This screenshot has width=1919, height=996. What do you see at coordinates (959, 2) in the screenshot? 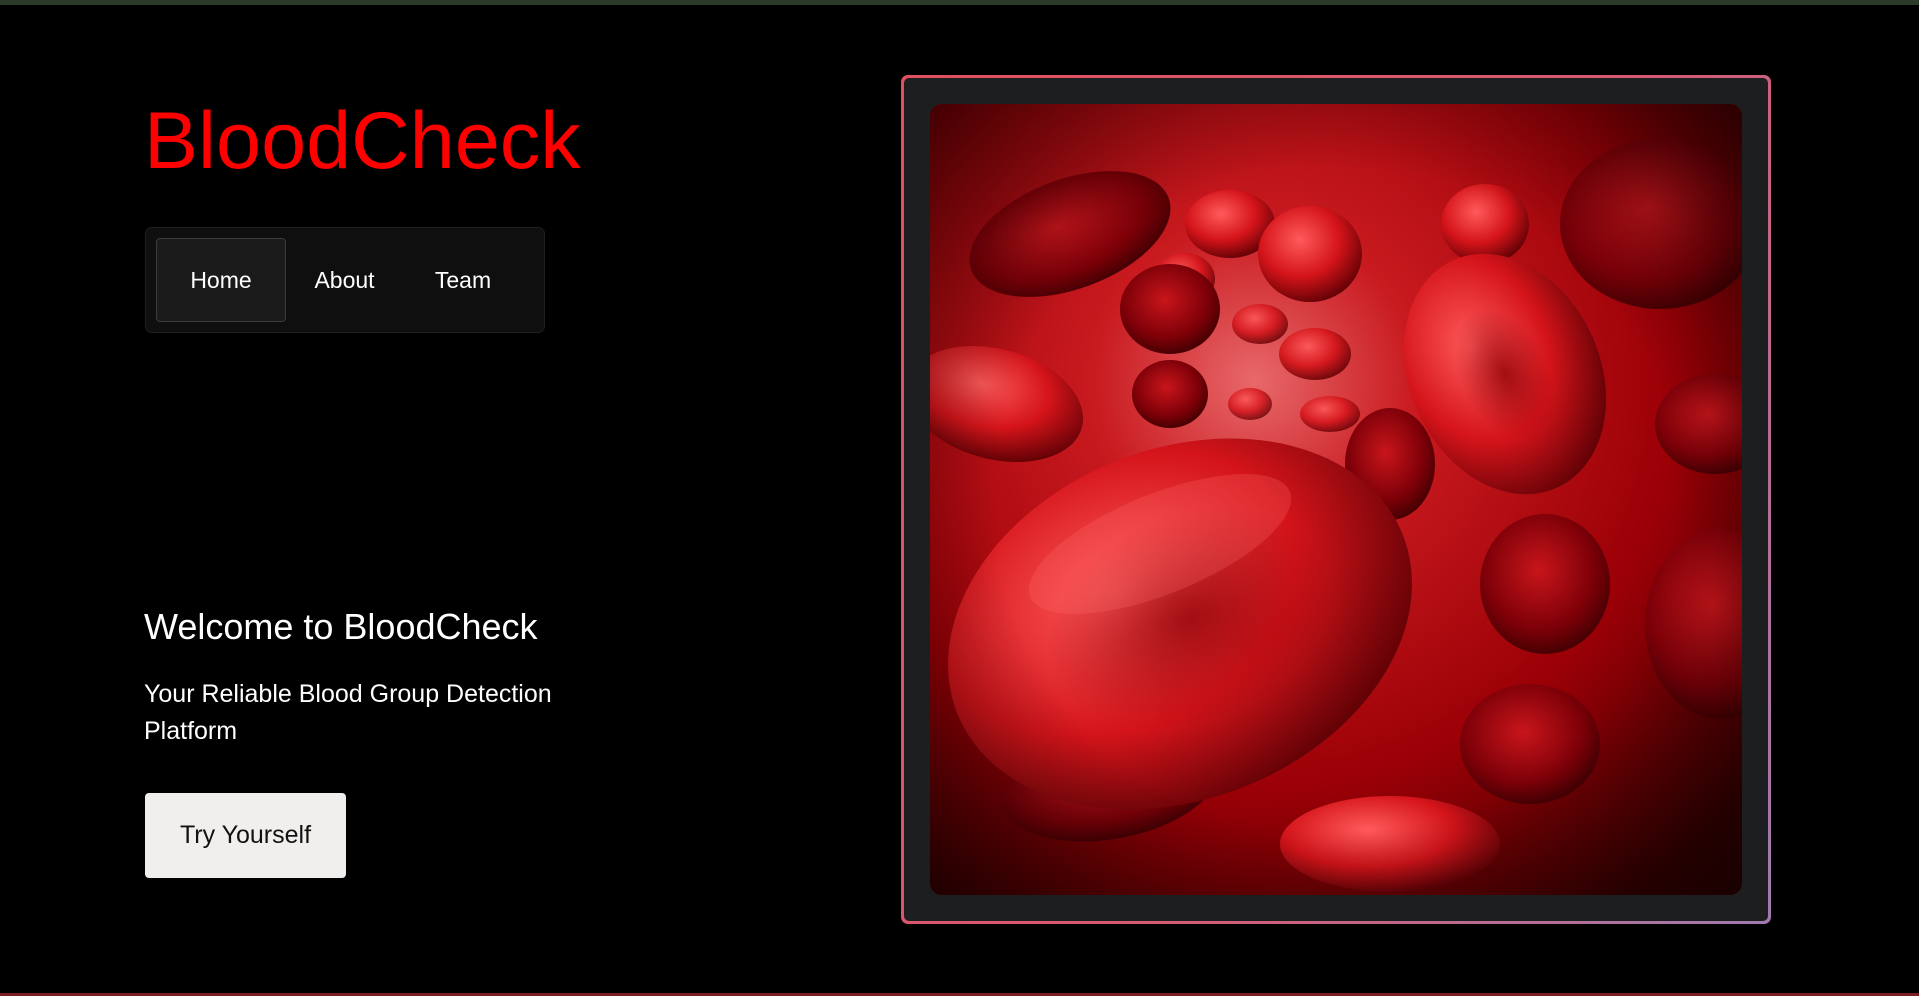
I see `top-edge-strip` at bounding box center [959, 2].